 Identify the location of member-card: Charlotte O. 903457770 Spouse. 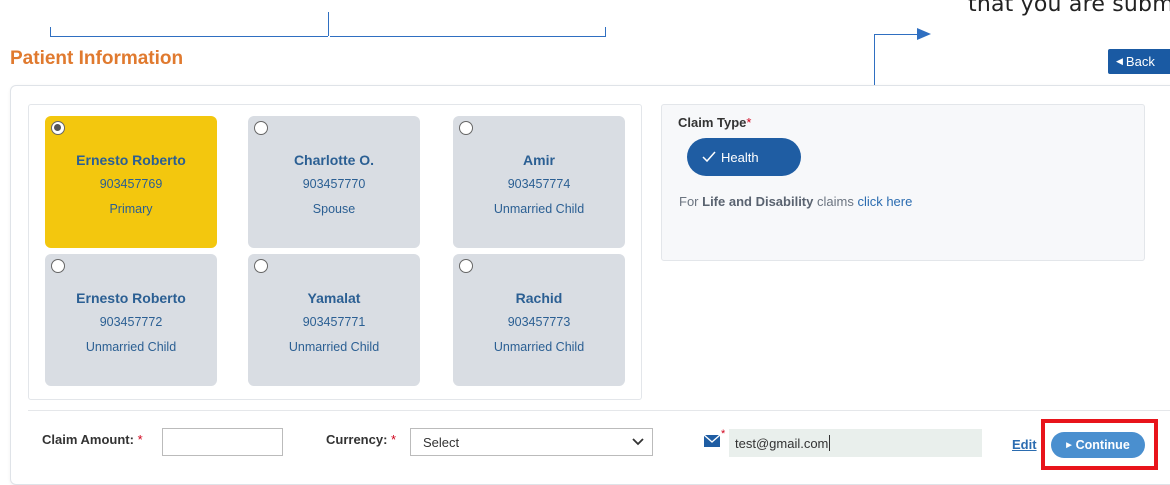
(334, 182).